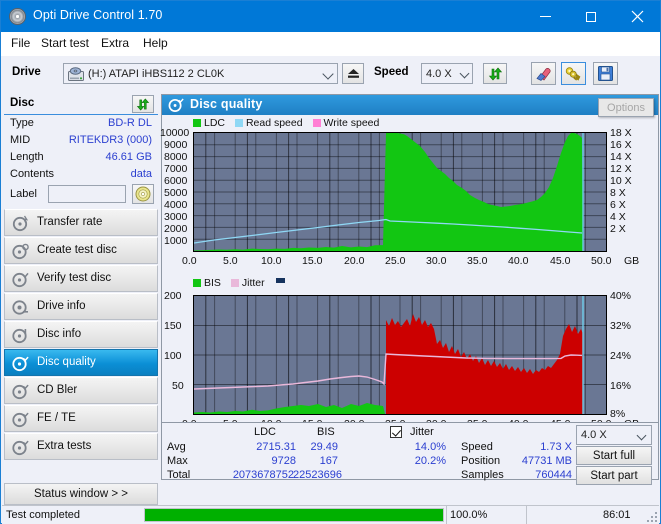  I want to click on sidebar-item-drive-info: Drive info, so click(81, 306).